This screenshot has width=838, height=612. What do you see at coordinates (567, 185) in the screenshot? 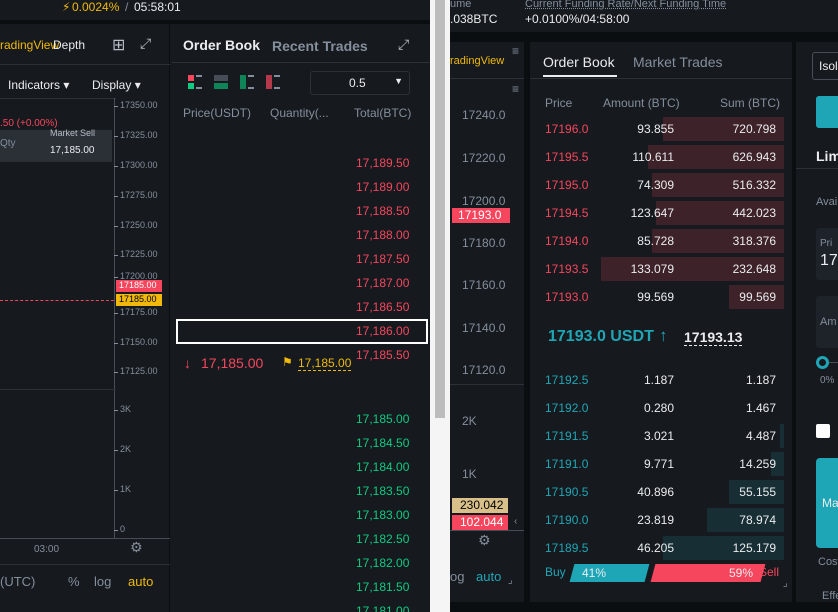
I see `cell-price: 17195.0` at bounding box center [567, 185].